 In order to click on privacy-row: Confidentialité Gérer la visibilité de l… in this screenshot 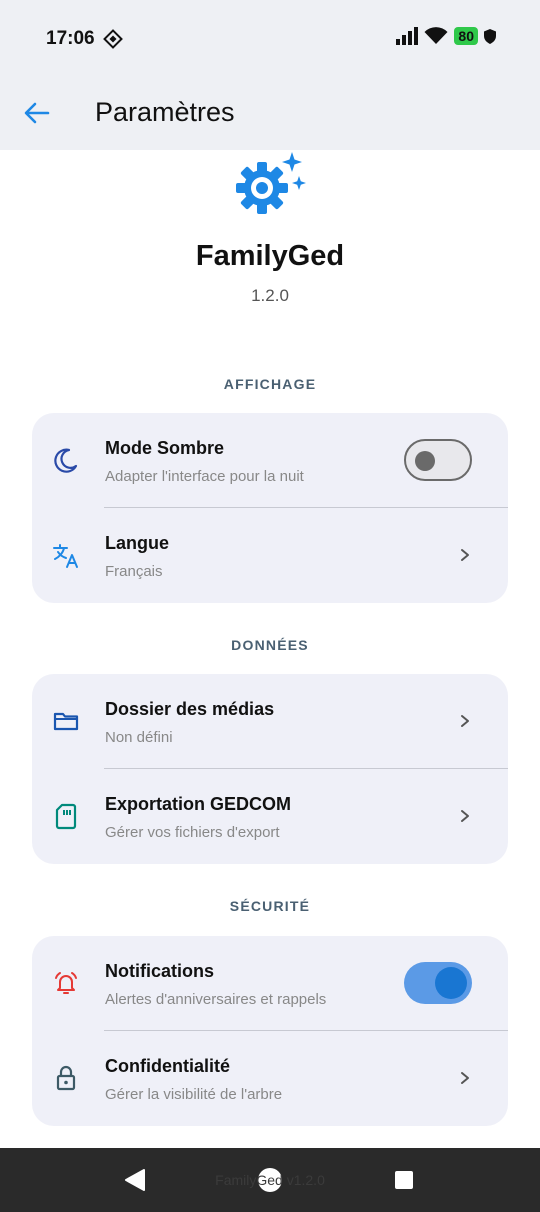, I will do `click(270, 1078)`.